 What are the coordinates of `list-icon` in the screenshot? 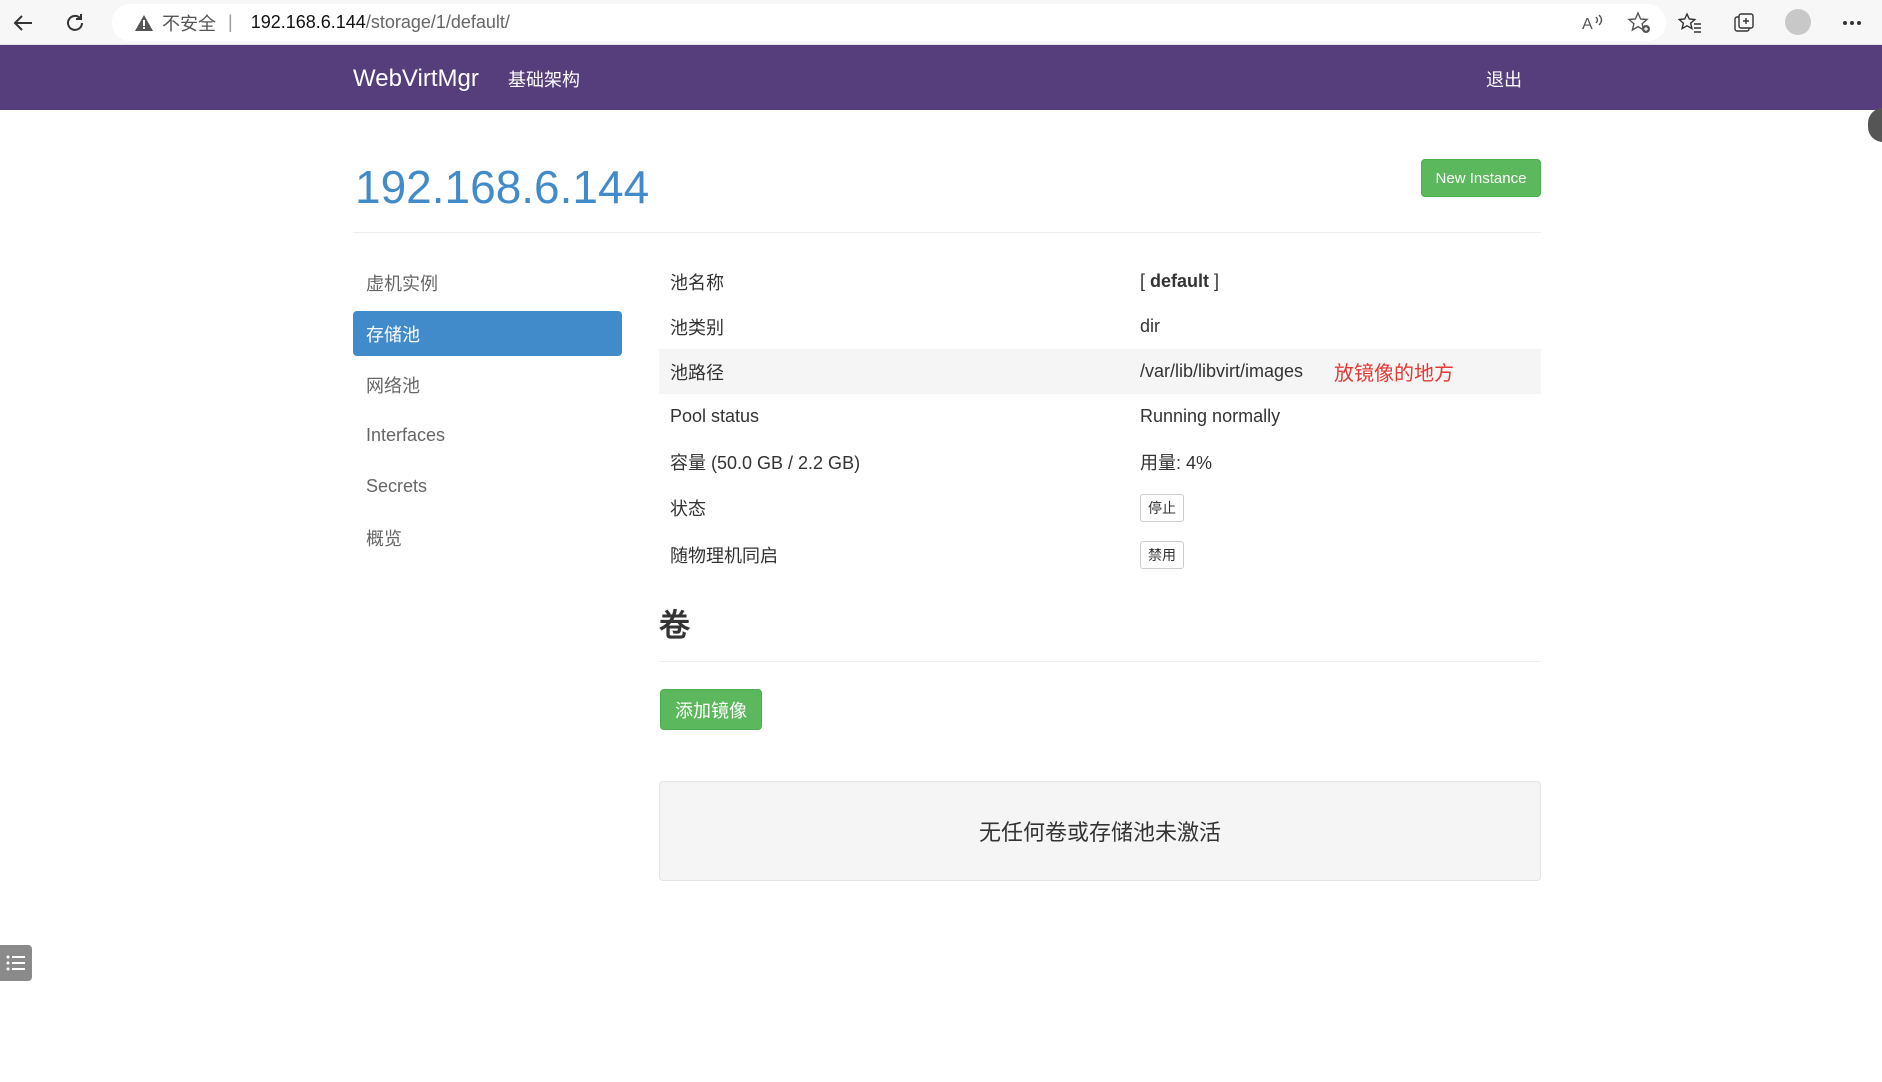 It's located at (15, 963).